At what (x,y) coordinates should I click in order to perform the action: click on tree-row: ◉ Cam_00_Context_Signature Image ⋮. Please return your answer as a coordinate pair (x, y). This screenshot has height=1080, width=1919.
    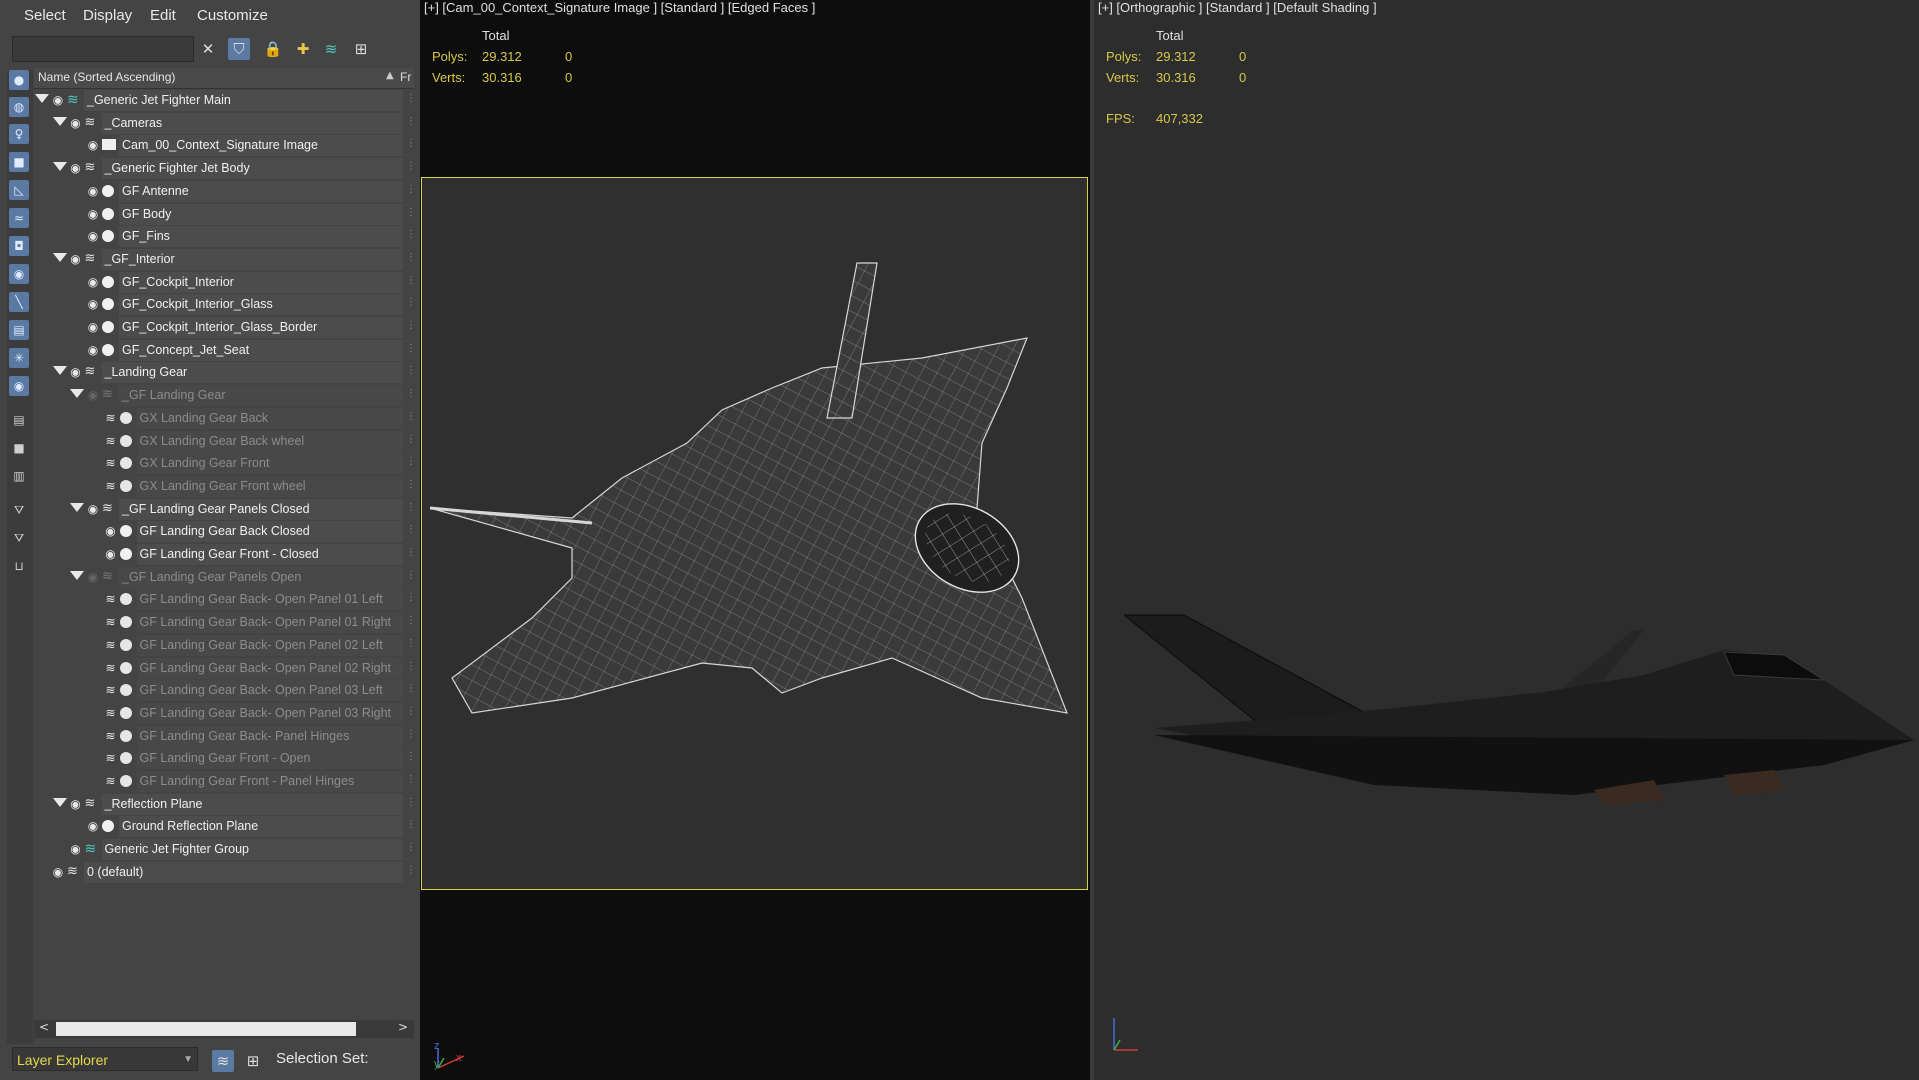
    Looking at the image, I should click on (225, 145).